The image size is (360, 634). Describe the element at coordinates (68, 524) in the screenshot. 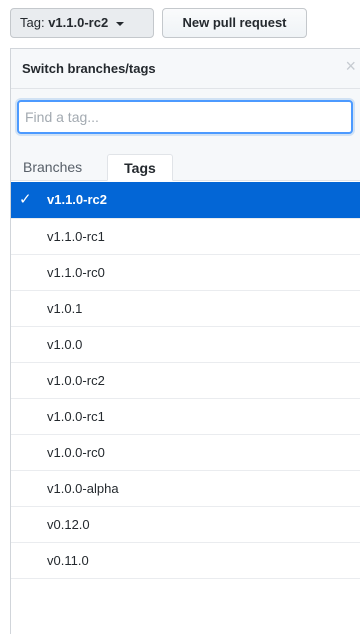

I see `tag-item-label: v0.12.0` at that location.